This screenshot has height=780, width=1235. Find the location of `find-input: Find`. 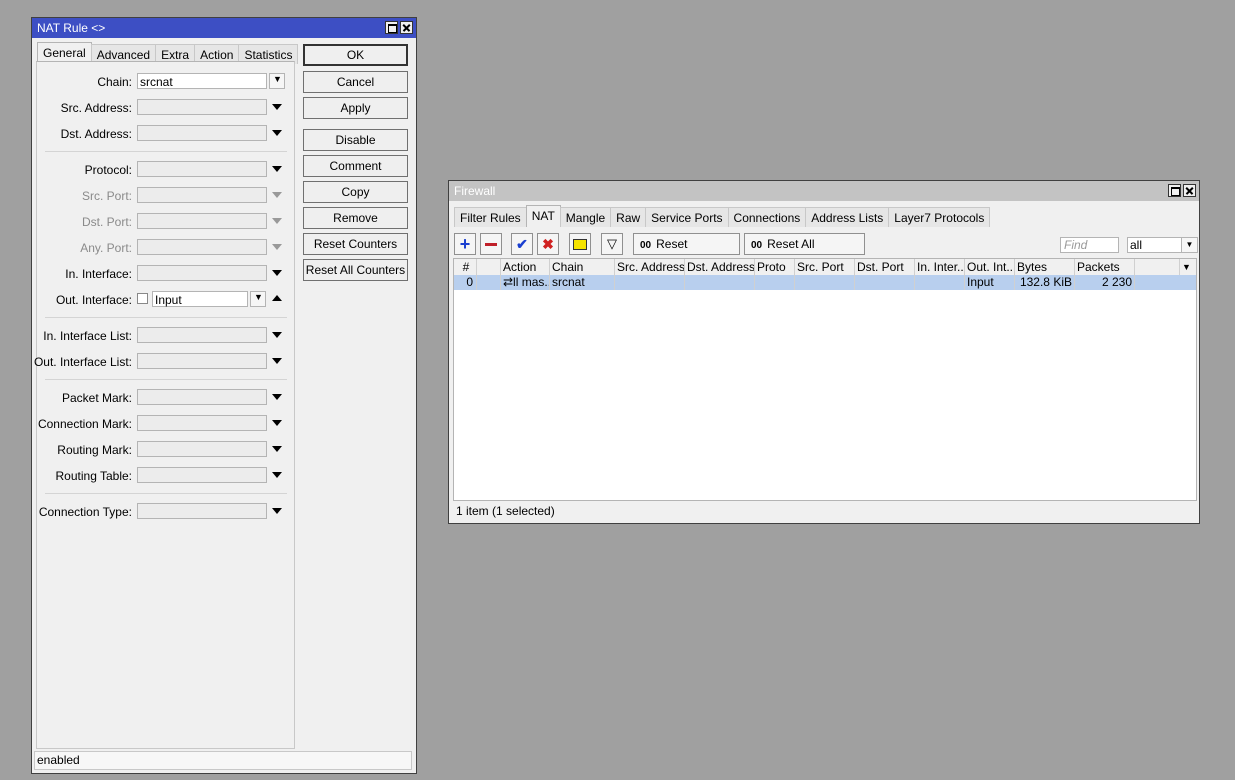

find-input: Find is located at coordinates (1089, 245).